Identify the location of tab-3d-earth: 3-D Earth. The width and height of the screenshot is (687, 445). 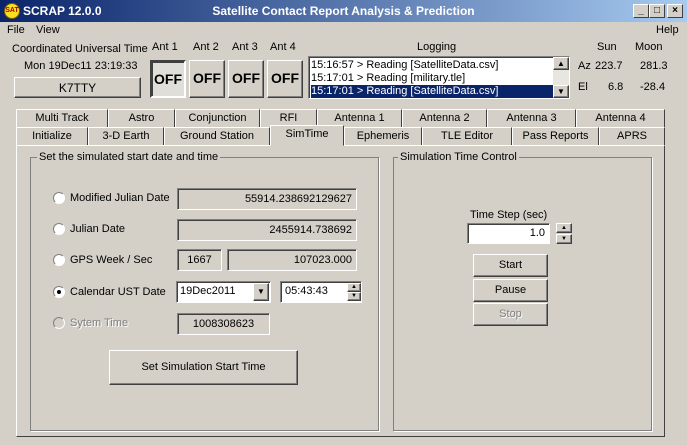
(126, 136).